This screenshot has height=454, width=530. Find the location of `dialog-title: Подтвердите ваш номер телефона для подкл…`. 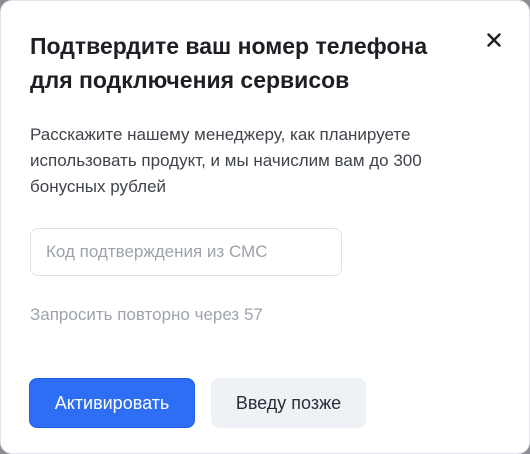

dialog-title: Подтвердите ваш номер телефона для подкл… is located at coordinates (229, 63).